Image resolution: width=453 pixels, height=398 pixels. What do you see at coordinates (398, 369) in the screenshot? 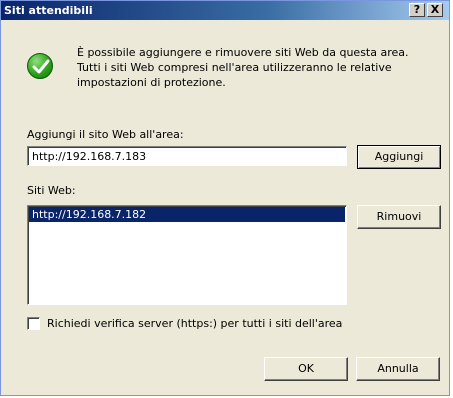
I see `cancel-button: Annulla` at bounding box center [398, 369].